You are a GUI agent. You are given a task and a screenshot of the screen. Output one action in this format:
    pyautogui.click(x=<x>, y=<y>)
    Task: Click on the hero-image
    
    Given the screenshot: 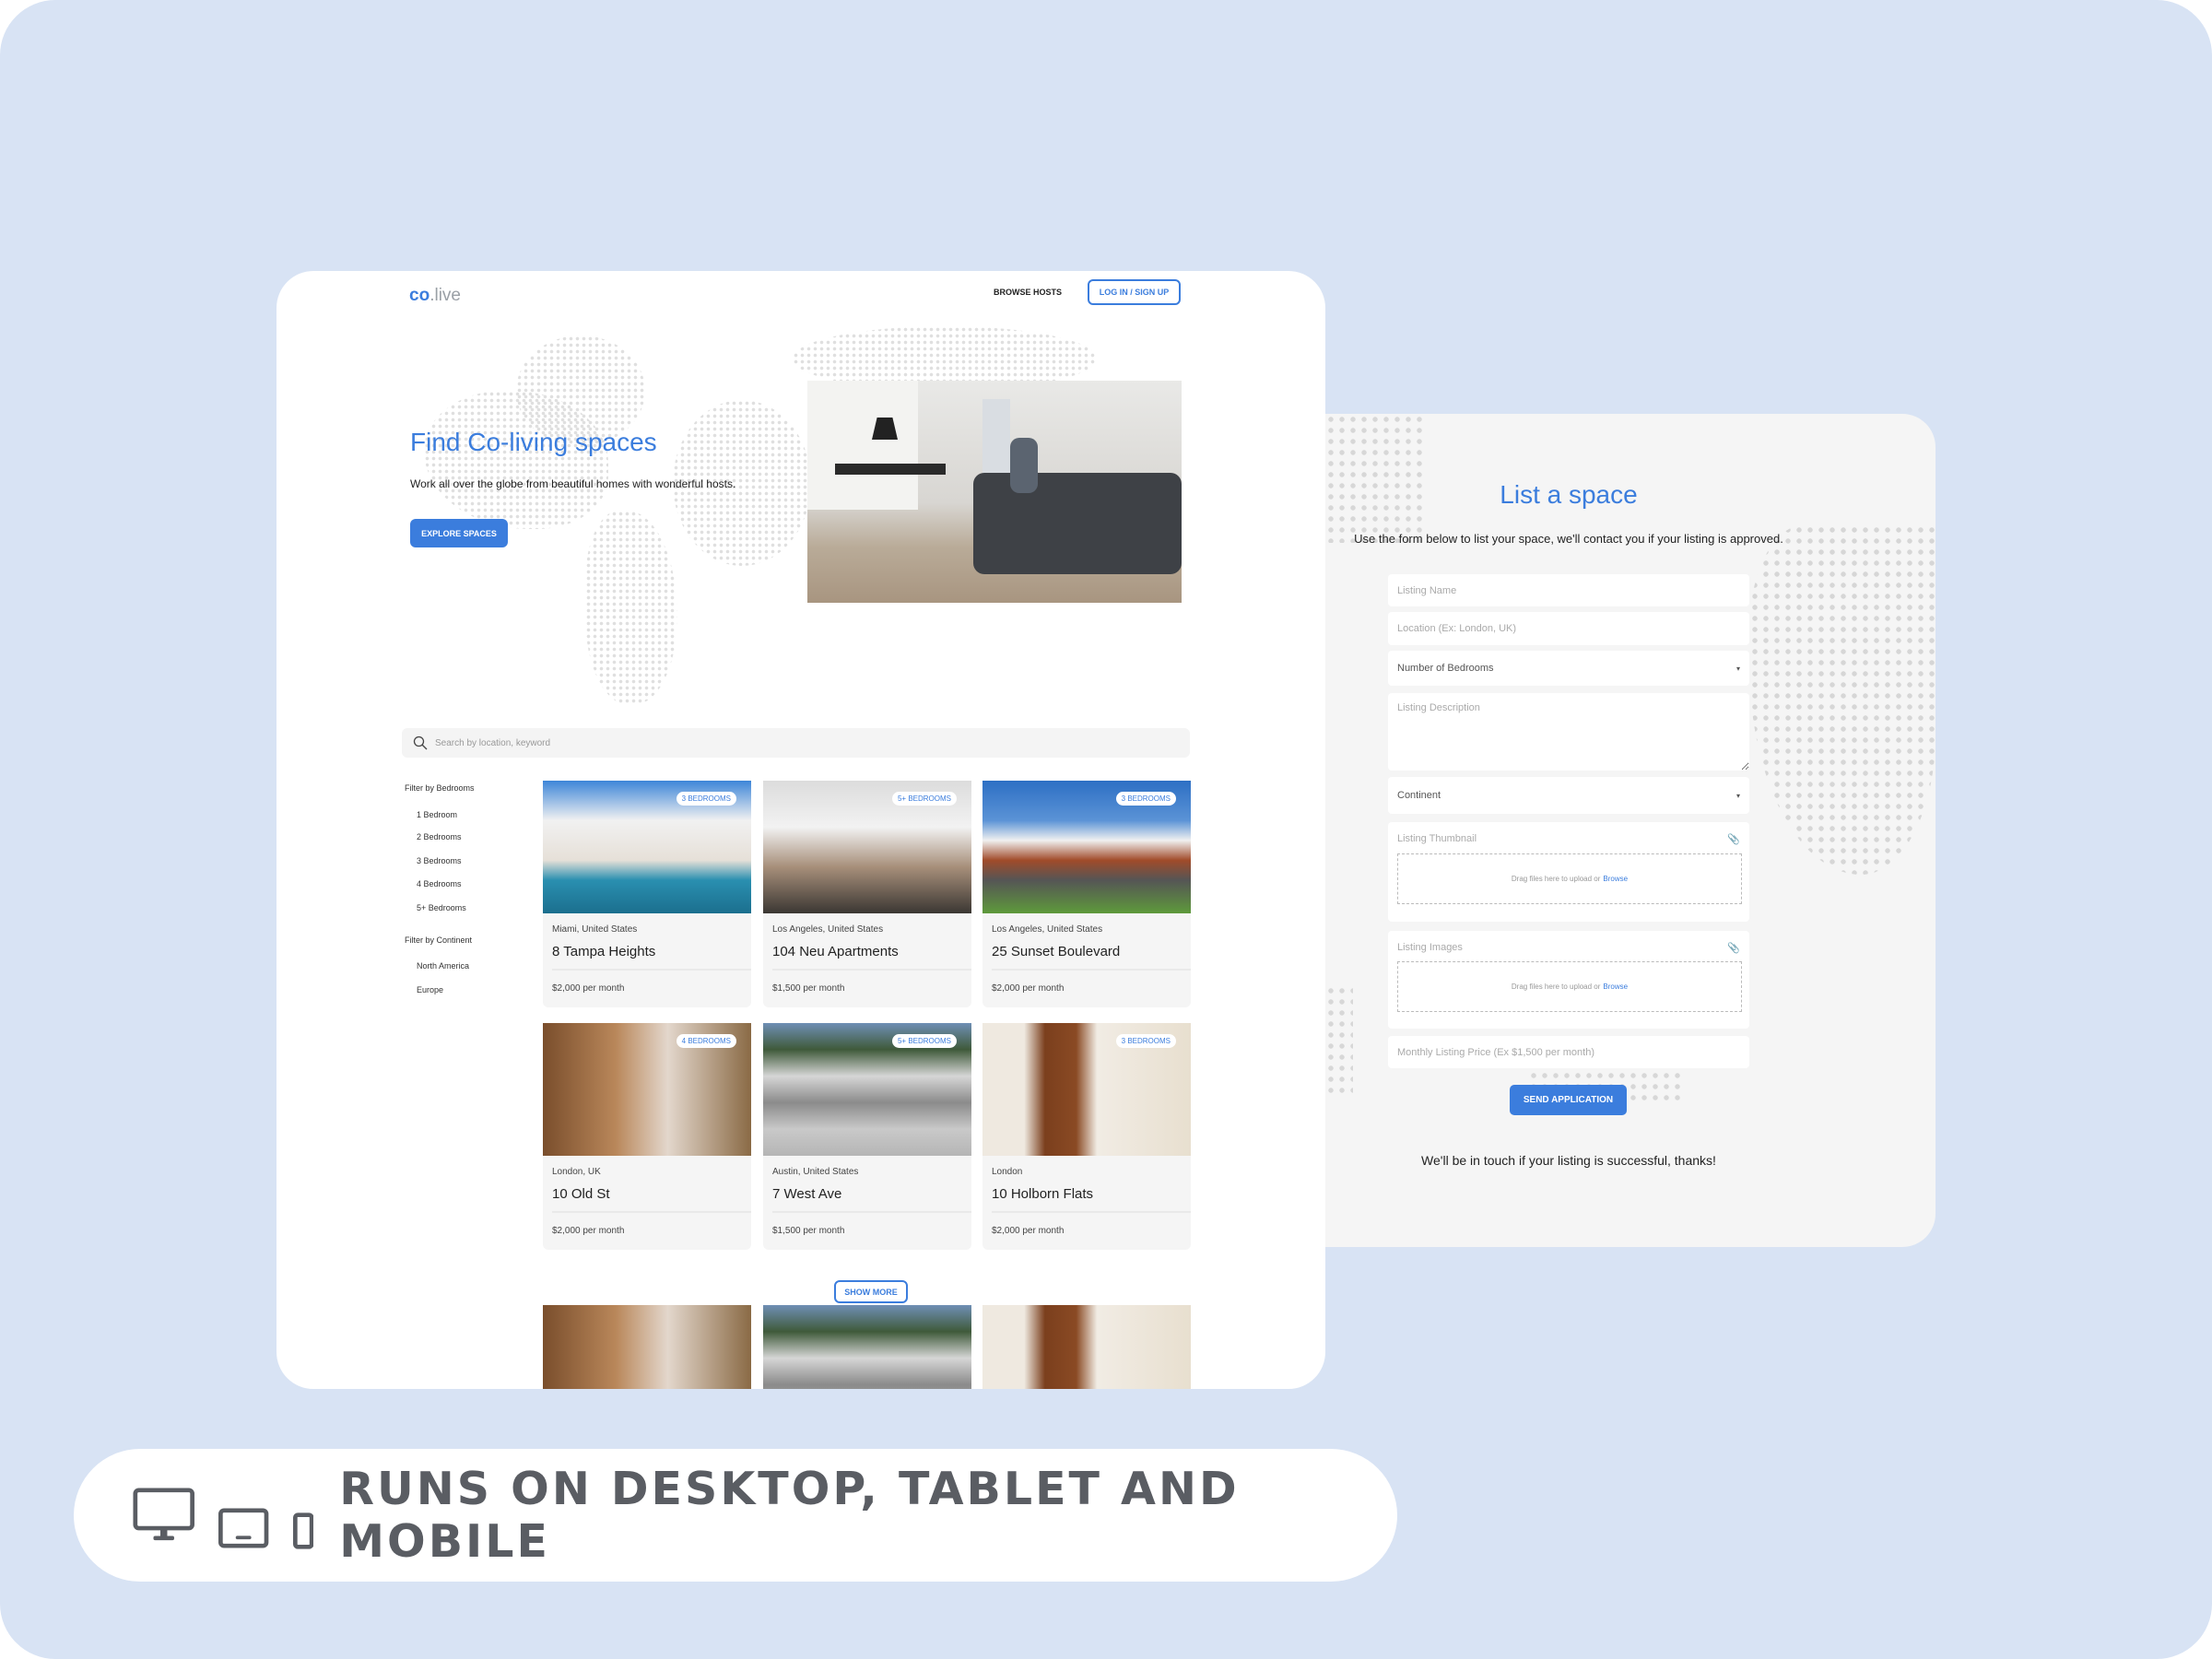 What is the action you would take?
    pyautogui.click(x=994, y=492)
    